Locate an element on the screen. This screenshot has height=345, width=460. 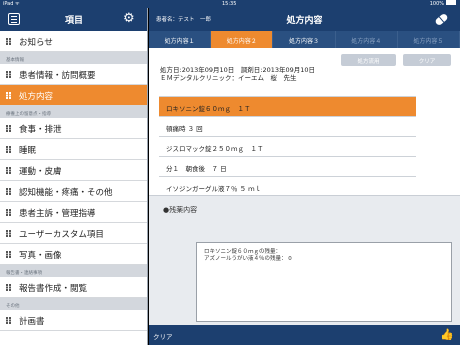
prescriber-clinic: ＥＭデンタルクリニック：イーエム 桜 先生 is located at coordinates (228, 78).